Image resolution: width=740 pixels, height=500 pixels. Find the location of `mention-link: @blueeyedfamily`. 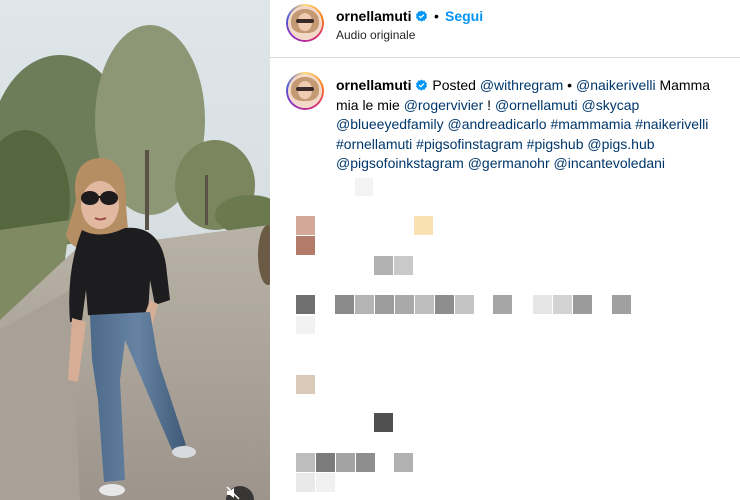

mention-link: @blueeyedfamily is located at coordinates (390, 124).